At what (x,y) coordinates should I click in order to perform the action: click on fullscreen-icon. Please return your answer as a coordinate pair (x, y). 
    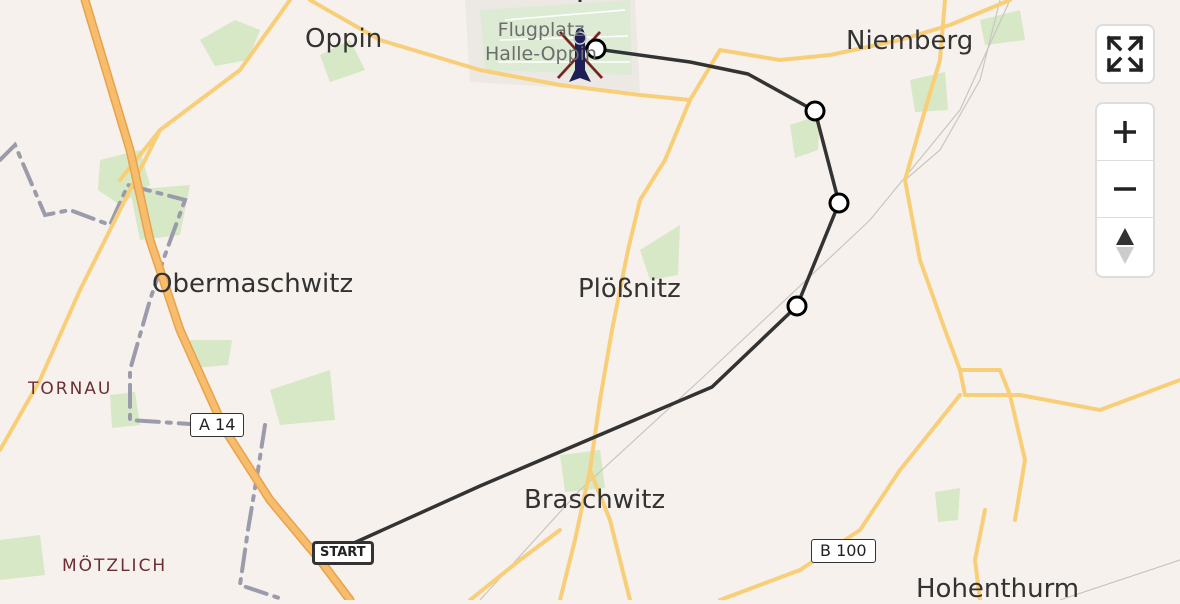
    Looking at the image, I should click on (1125, 54).